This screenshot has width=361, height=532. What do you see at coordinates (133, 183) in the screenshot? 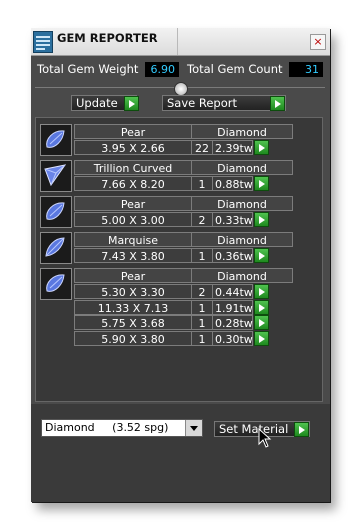
I see `gem-size-cell: 7.66 X 8.20` at bounding box center [133, 183].